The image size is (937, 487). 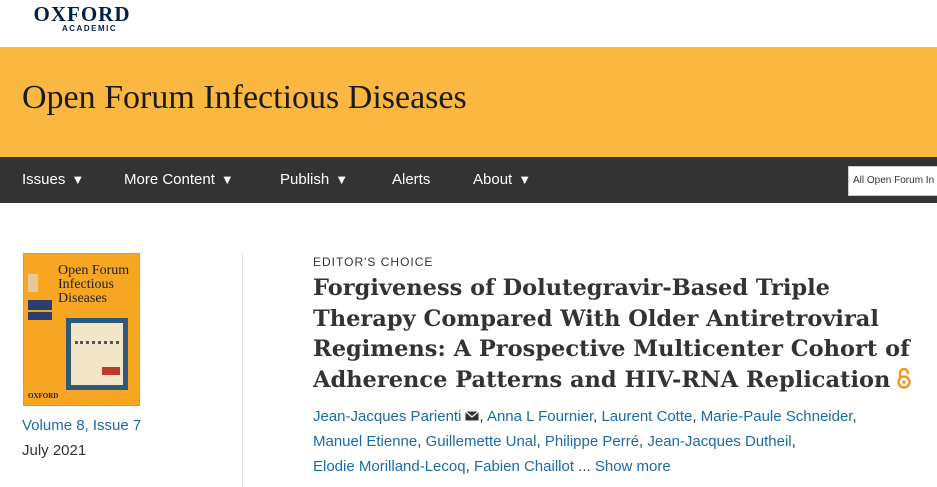 What do you see at coordinates (373, 262) in the screenshot?
I see `article-category: EDITOR'S CHOICE` at bounding box center [373, 262].